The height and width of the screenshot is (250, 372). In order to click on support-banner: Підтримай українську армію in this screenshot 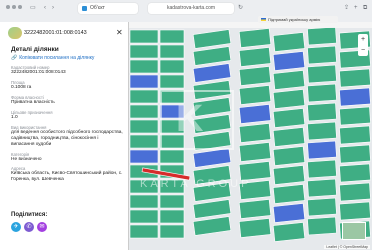, I will do `click(298, 19)`.